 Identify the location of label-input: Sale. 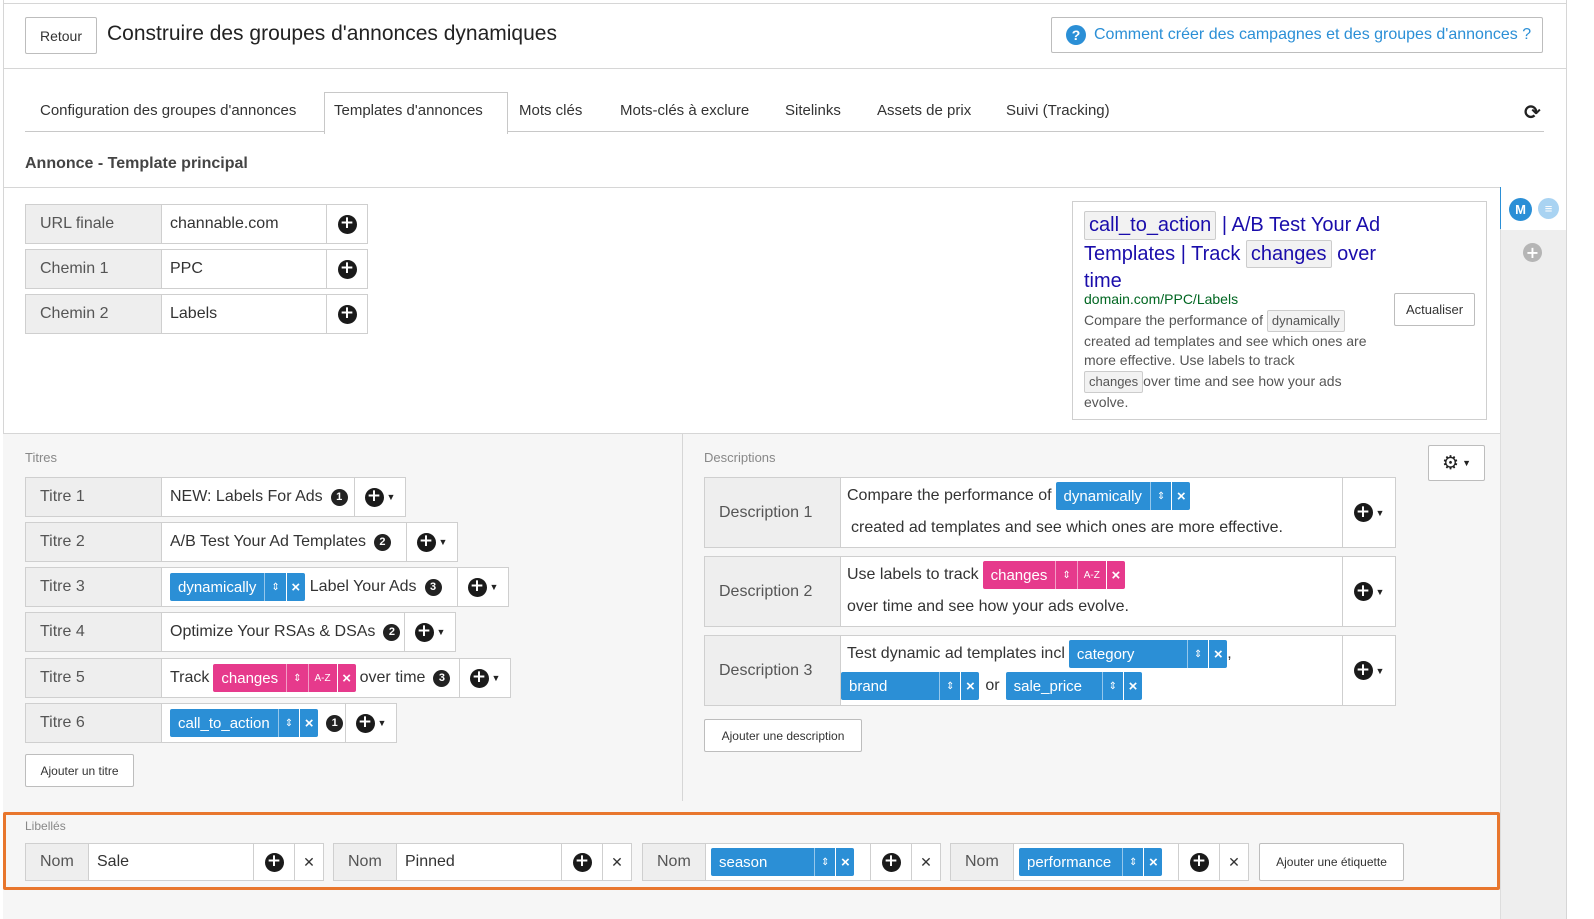
(171, 862).